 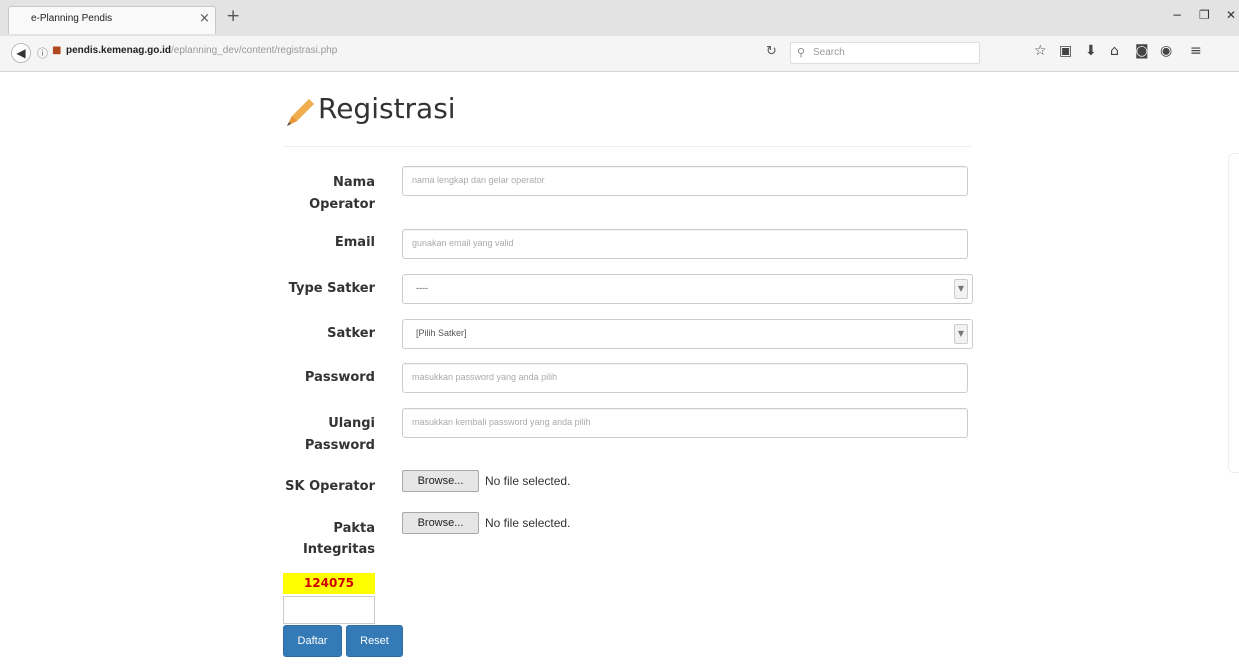 I want to click on url-path: /eplanning_dev/content/registrasi.php, so click(x=254, y=50).